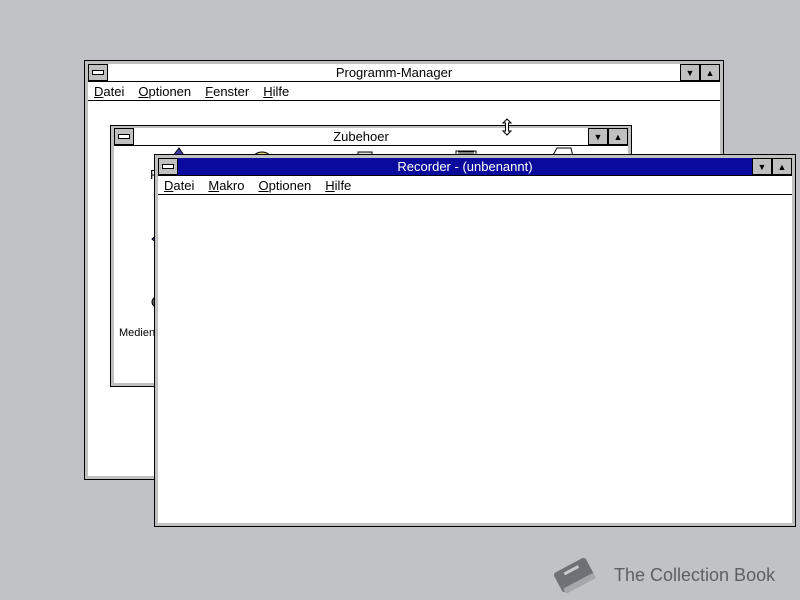 The height and width of the screenshot is (600, 800). I want to click on zubehoer-titlebar: Zubehoer ▼ ▲, so click(371, 137).